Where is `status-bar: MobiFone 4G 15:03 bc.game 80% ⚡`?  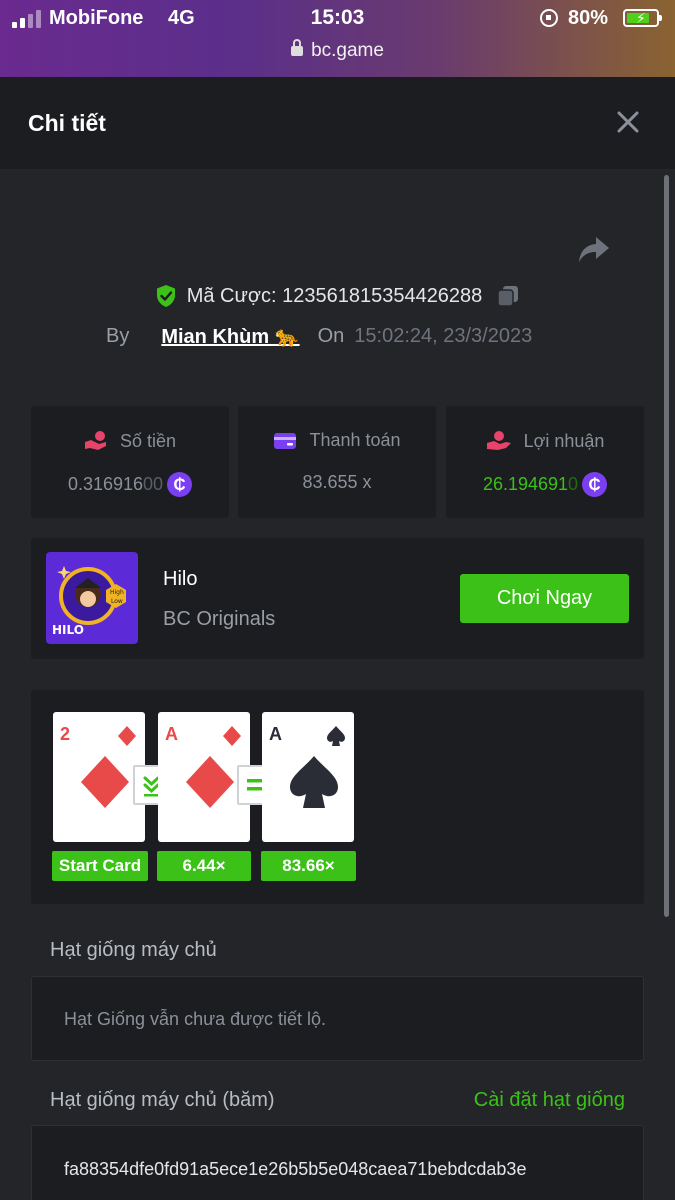 status-bar: MobiFone 4G 15:03 bc.game 80% ⚡ is located at coordinates (337, 38).